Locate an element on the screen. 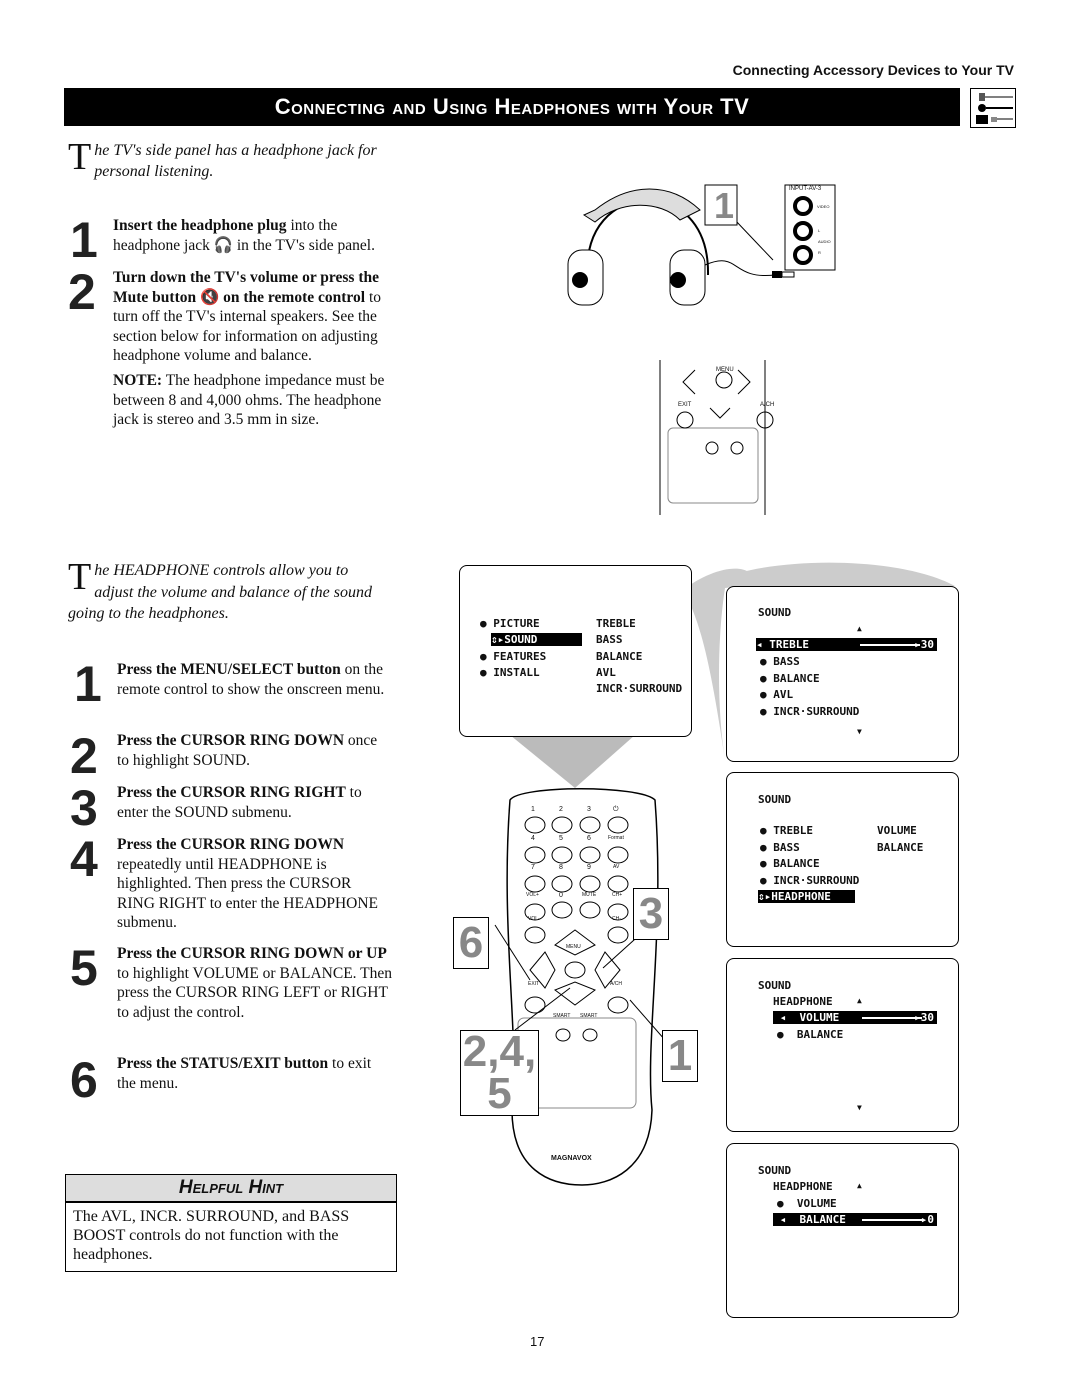  exit-key-label: EXIT is located at coordinates (685, 405).